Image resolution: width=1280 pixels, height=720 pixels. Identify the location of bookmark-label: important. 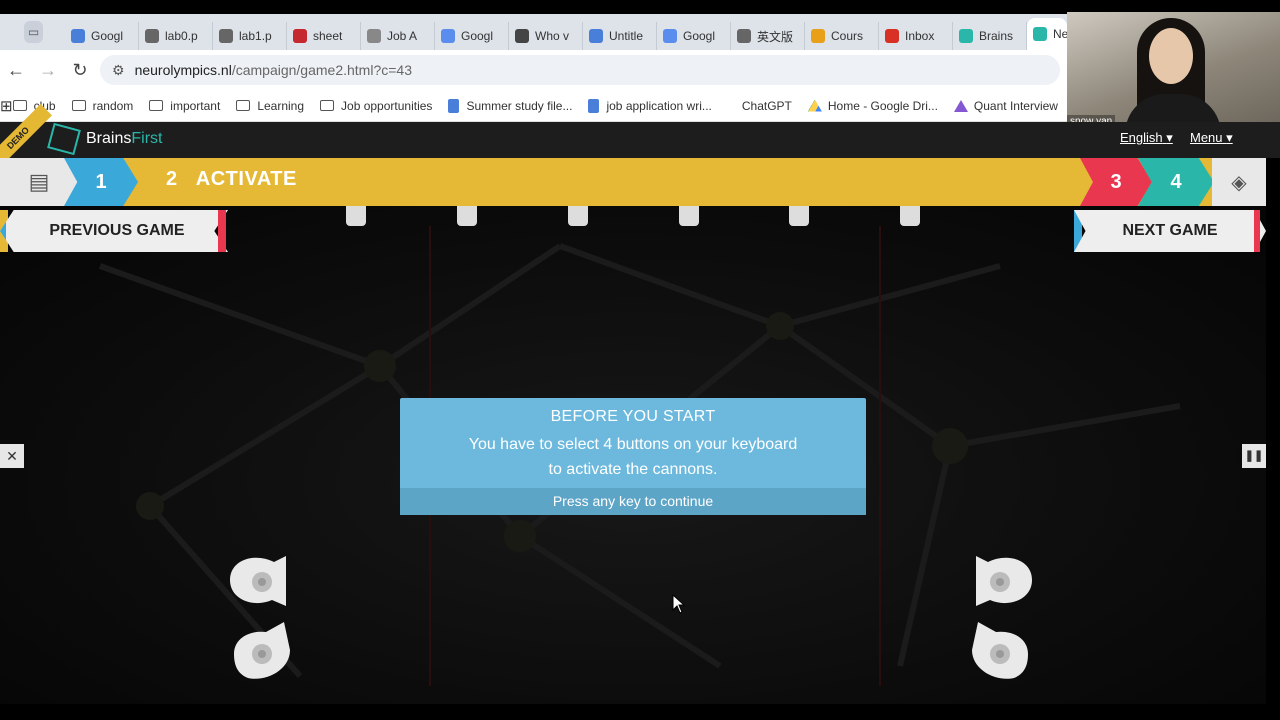
(195, 105).